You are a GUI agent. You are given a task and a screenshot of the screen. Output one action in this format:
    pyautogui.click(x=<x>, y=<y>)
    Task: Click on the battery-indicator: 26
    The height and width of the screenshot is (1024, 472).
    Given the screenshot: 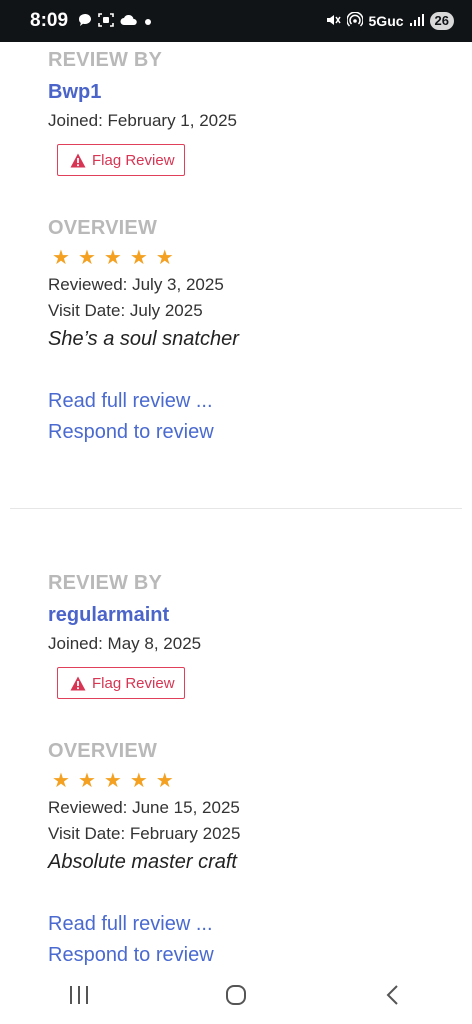 What is the action you would take?
    pyautogui.click(x=441, y=21)
    